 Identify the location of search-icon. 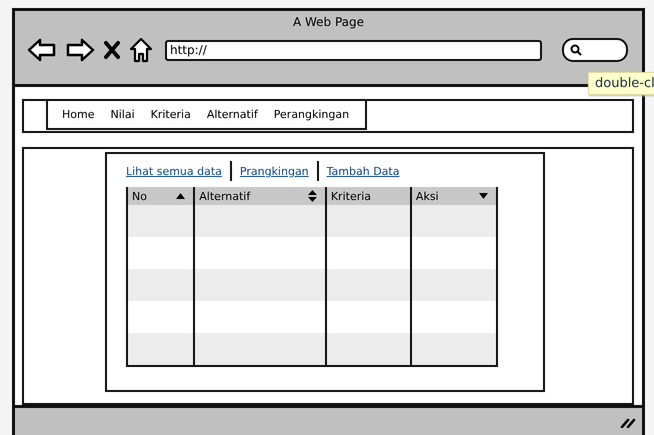
(576, 50).